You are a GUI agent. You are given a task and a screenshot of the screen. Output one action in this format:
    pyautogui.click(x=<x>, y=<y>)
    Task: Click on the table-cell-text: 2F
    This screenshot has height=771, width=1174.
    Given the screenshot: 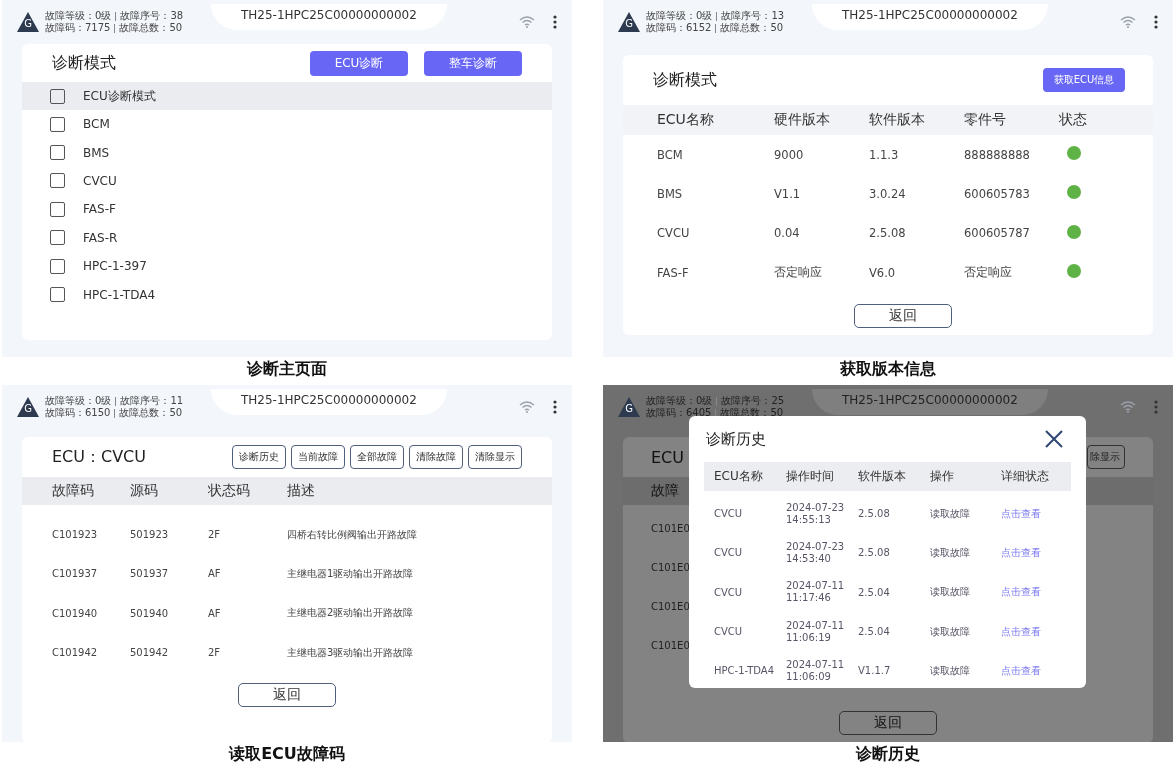 What is the action you would take?
    pyautogui.click(x=215, y=535)
    